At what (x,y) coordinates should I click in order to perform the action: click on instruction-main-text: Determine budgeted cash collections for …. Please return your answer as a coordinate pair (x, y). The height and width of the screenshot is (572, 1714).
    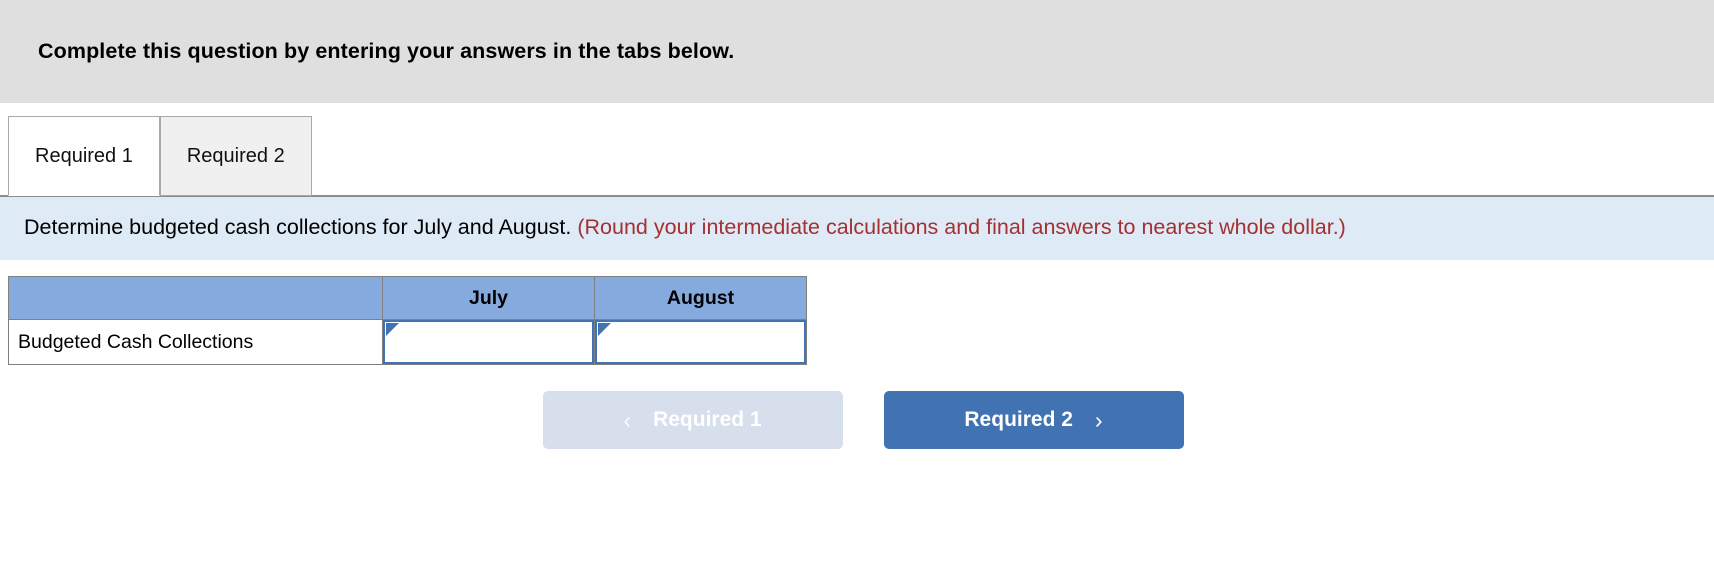
    Looking at the image, I should click on (298, 227).